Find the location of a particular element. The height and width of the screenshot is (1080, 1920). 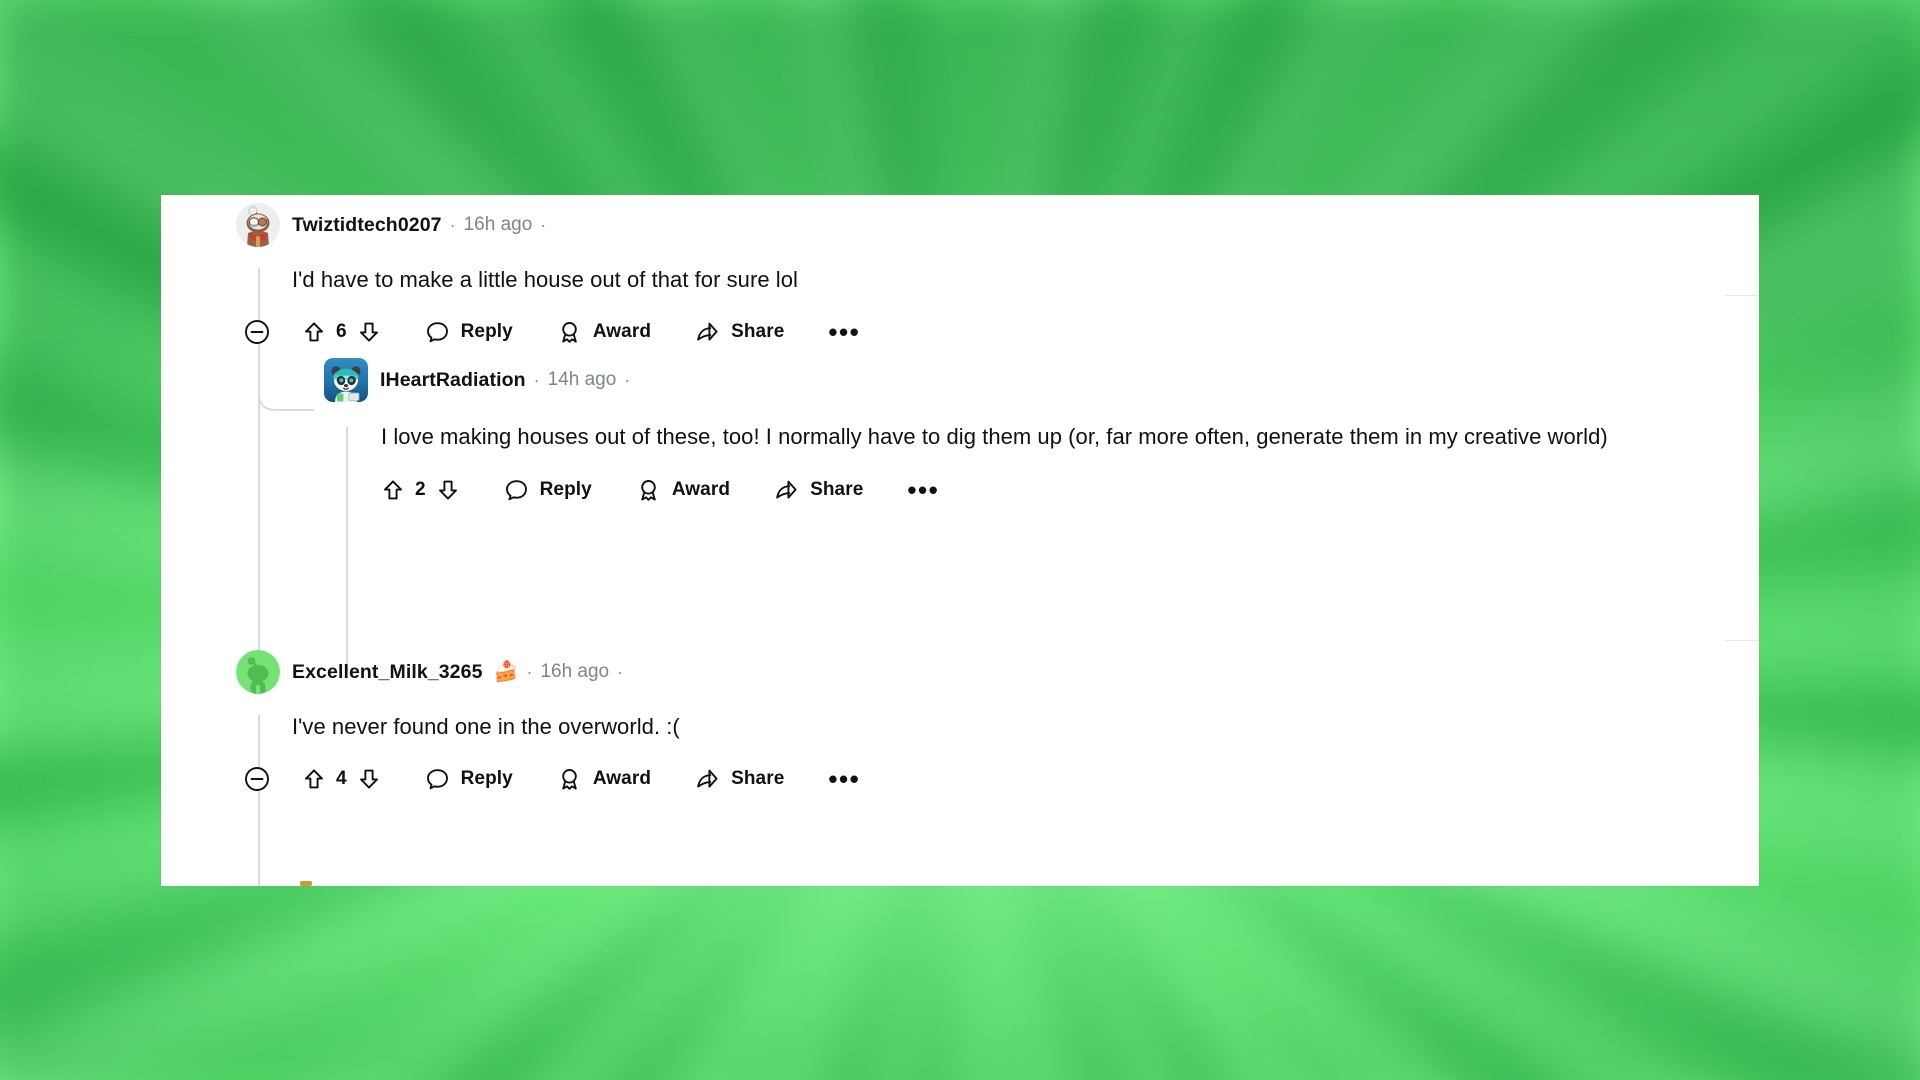

comment-author: Twiztidtech0207 is located at coordinates (367, 225).